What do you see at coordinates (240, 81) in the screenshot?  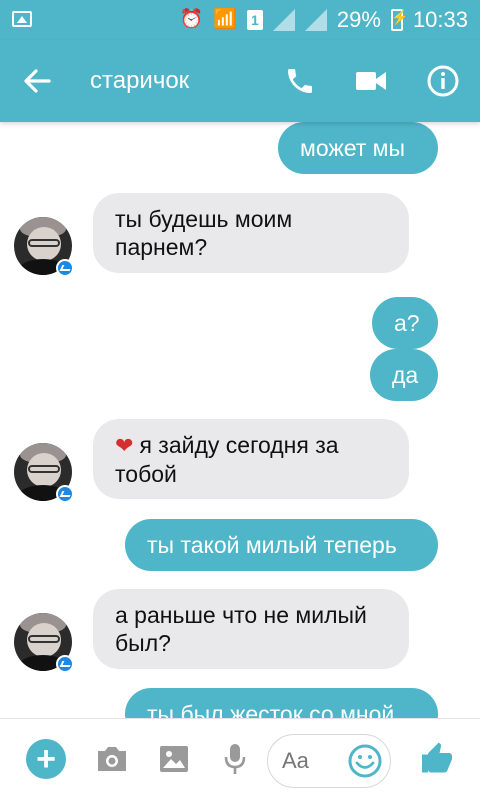 I see `app-bar: старичок` at bounding box center [240, 81].